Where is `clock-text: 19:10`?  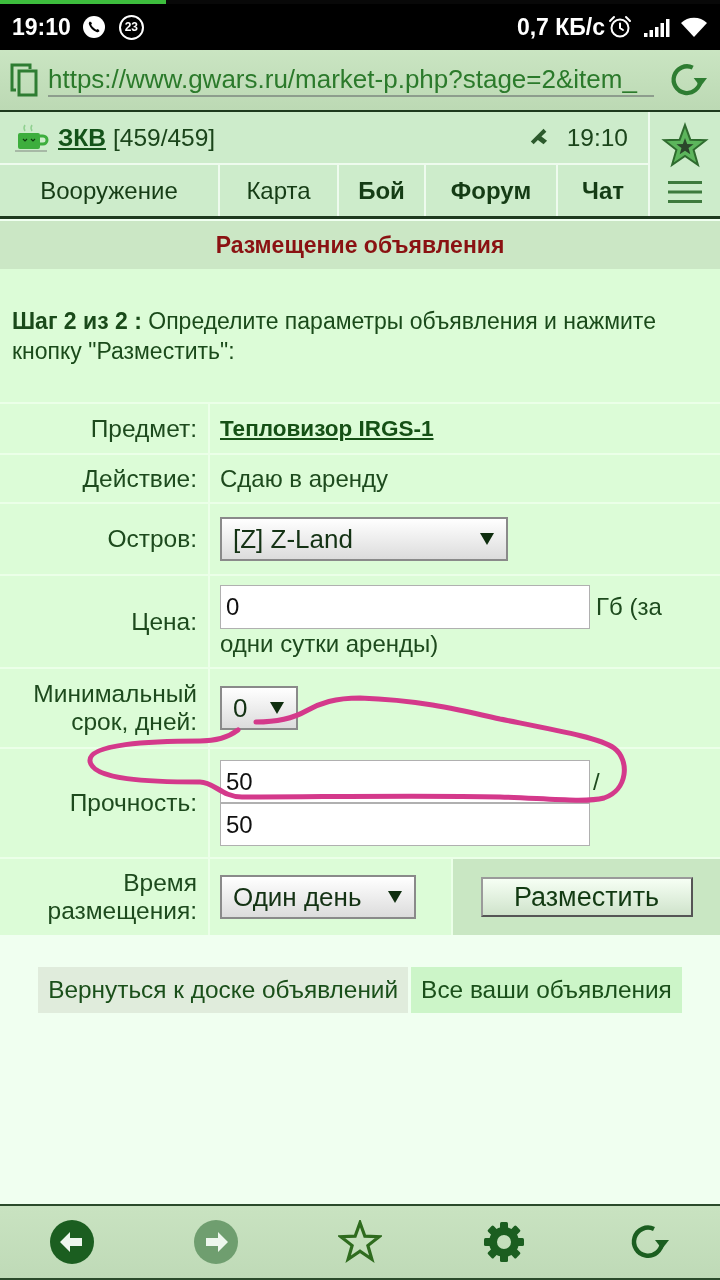 clock-text: 19:10 is located at coordinates (41, 27).